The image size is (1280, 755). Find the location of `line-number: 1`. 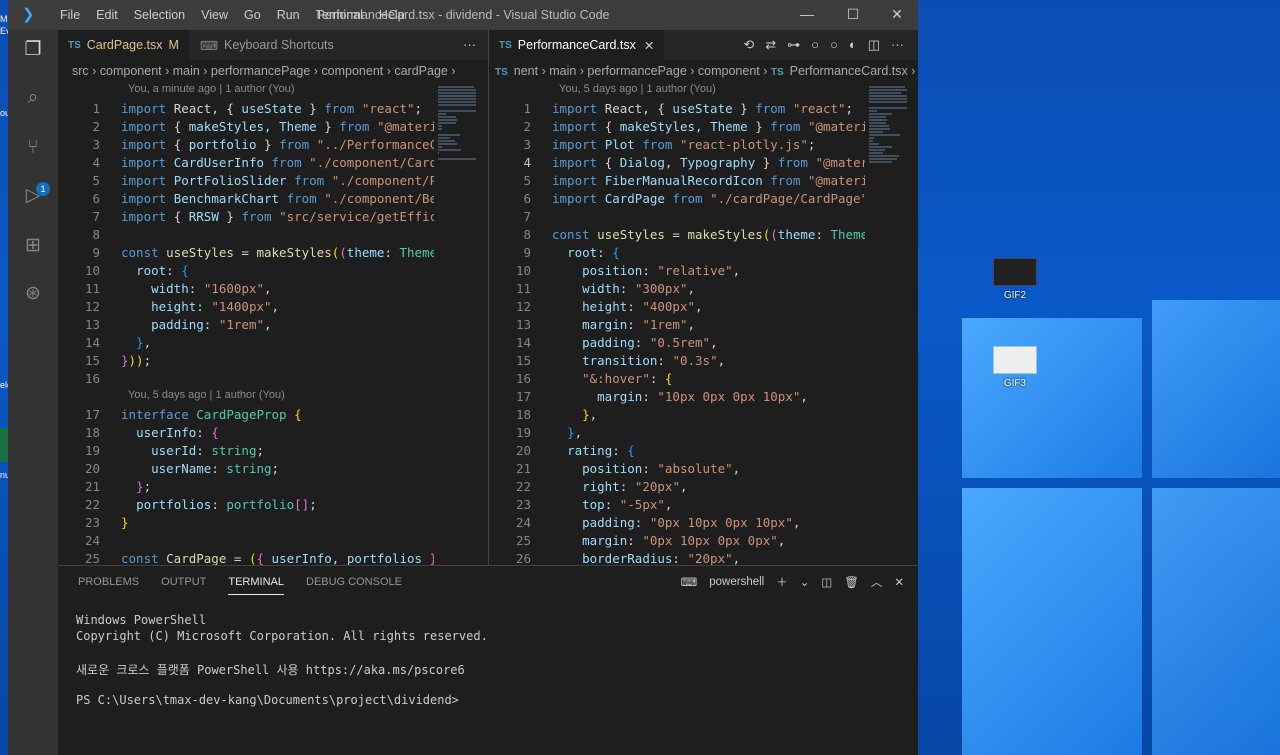

line-number: 1 is located at coordinates (96, 108).